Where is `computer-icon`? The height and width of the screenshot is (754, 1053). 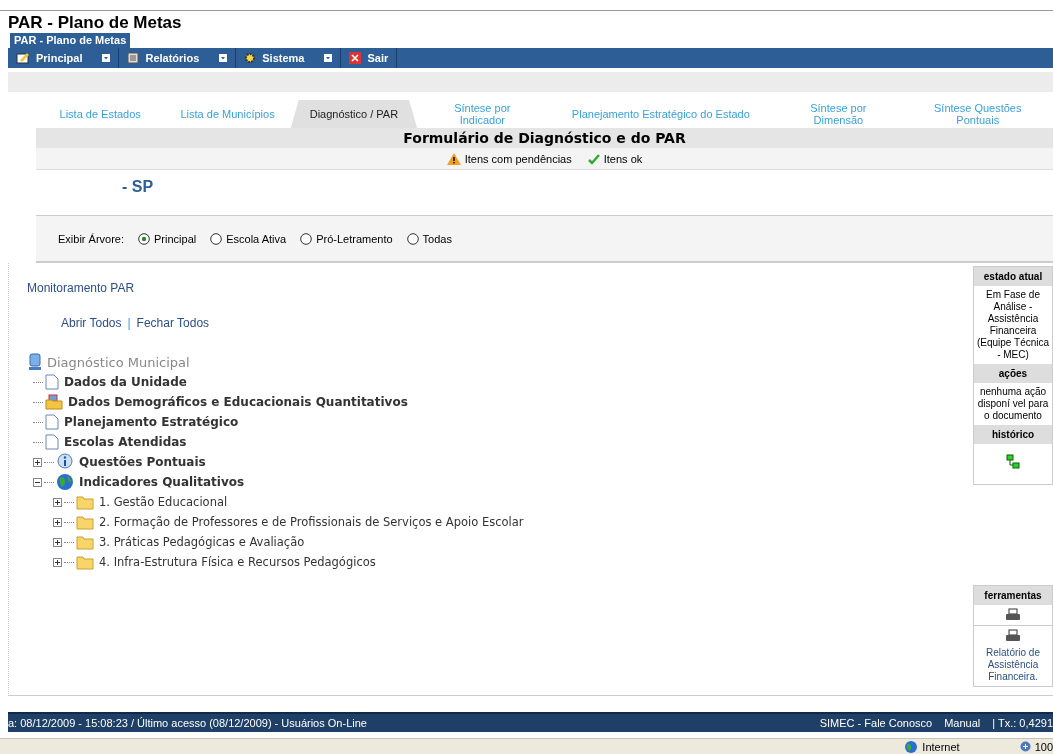 computer-icon is located at coordinates (35, 362).